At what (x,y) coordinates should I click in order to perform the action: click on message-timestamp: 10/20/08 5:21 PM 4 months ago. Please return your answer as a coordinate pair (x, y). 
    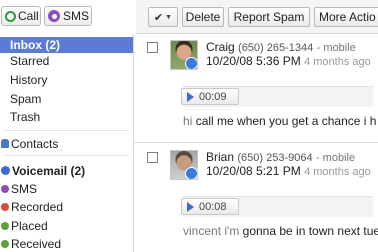
    Looking at the image, I should click on (288, 171).